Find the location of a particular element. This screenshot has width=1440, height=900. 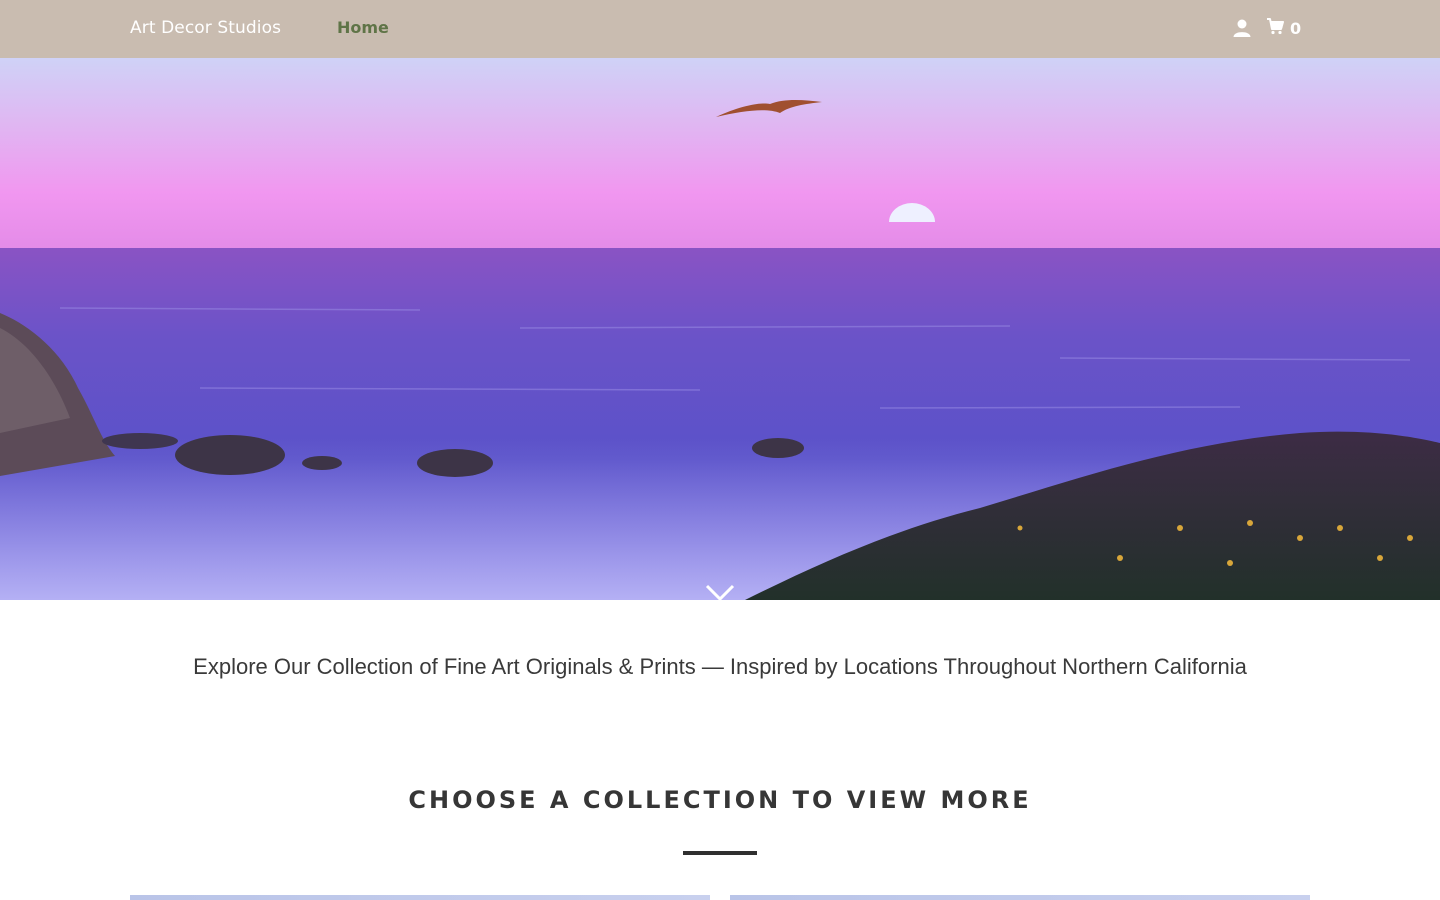

heading-divider is located at coordinates (720, 853).